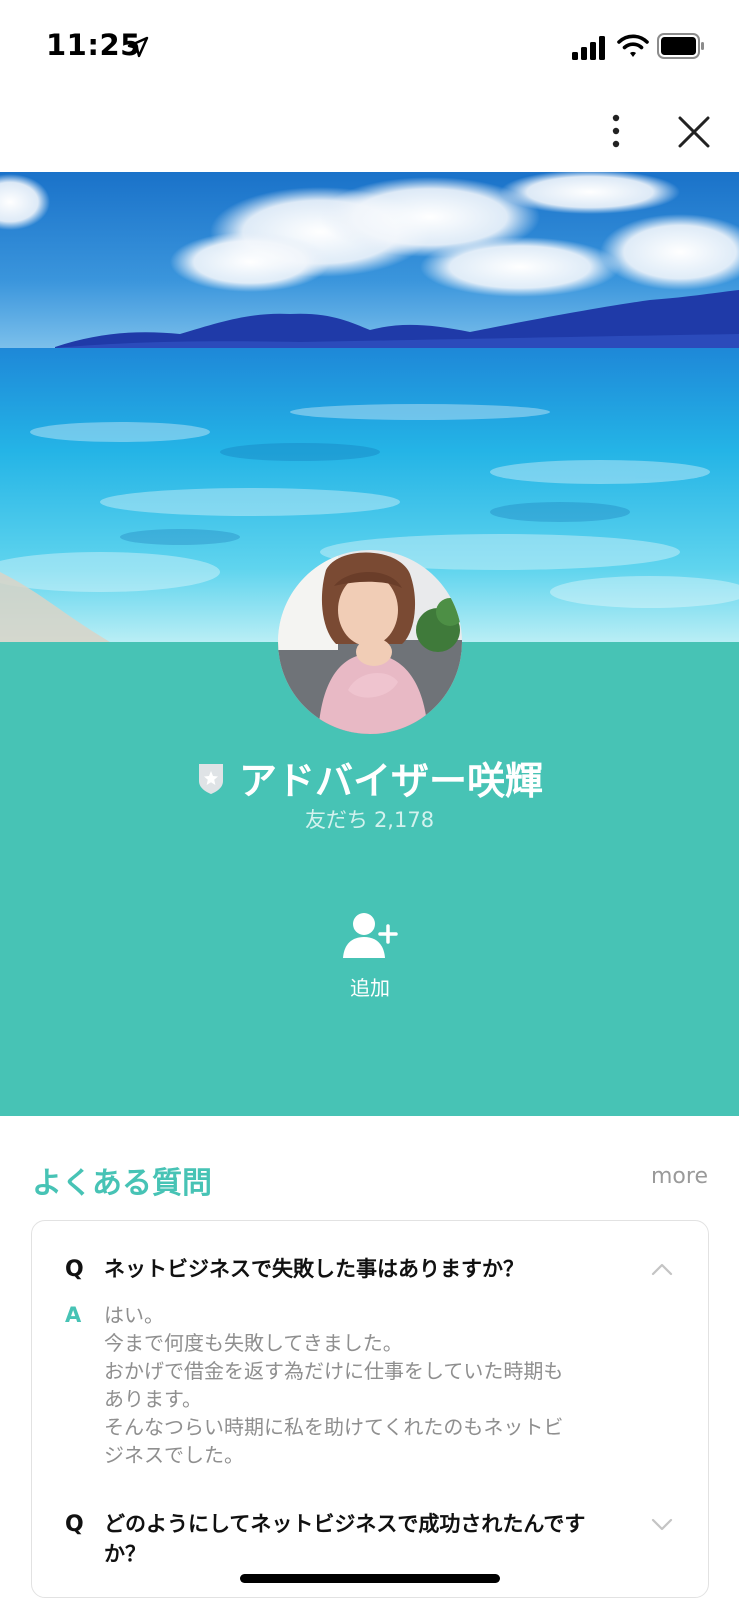 Image resolution: width=739 pixels, height=1600 pixels. What do you see at coordinates (616, 131) in the screenshot?
I see `more-vertical-icon` at bounding box center [616, 131].